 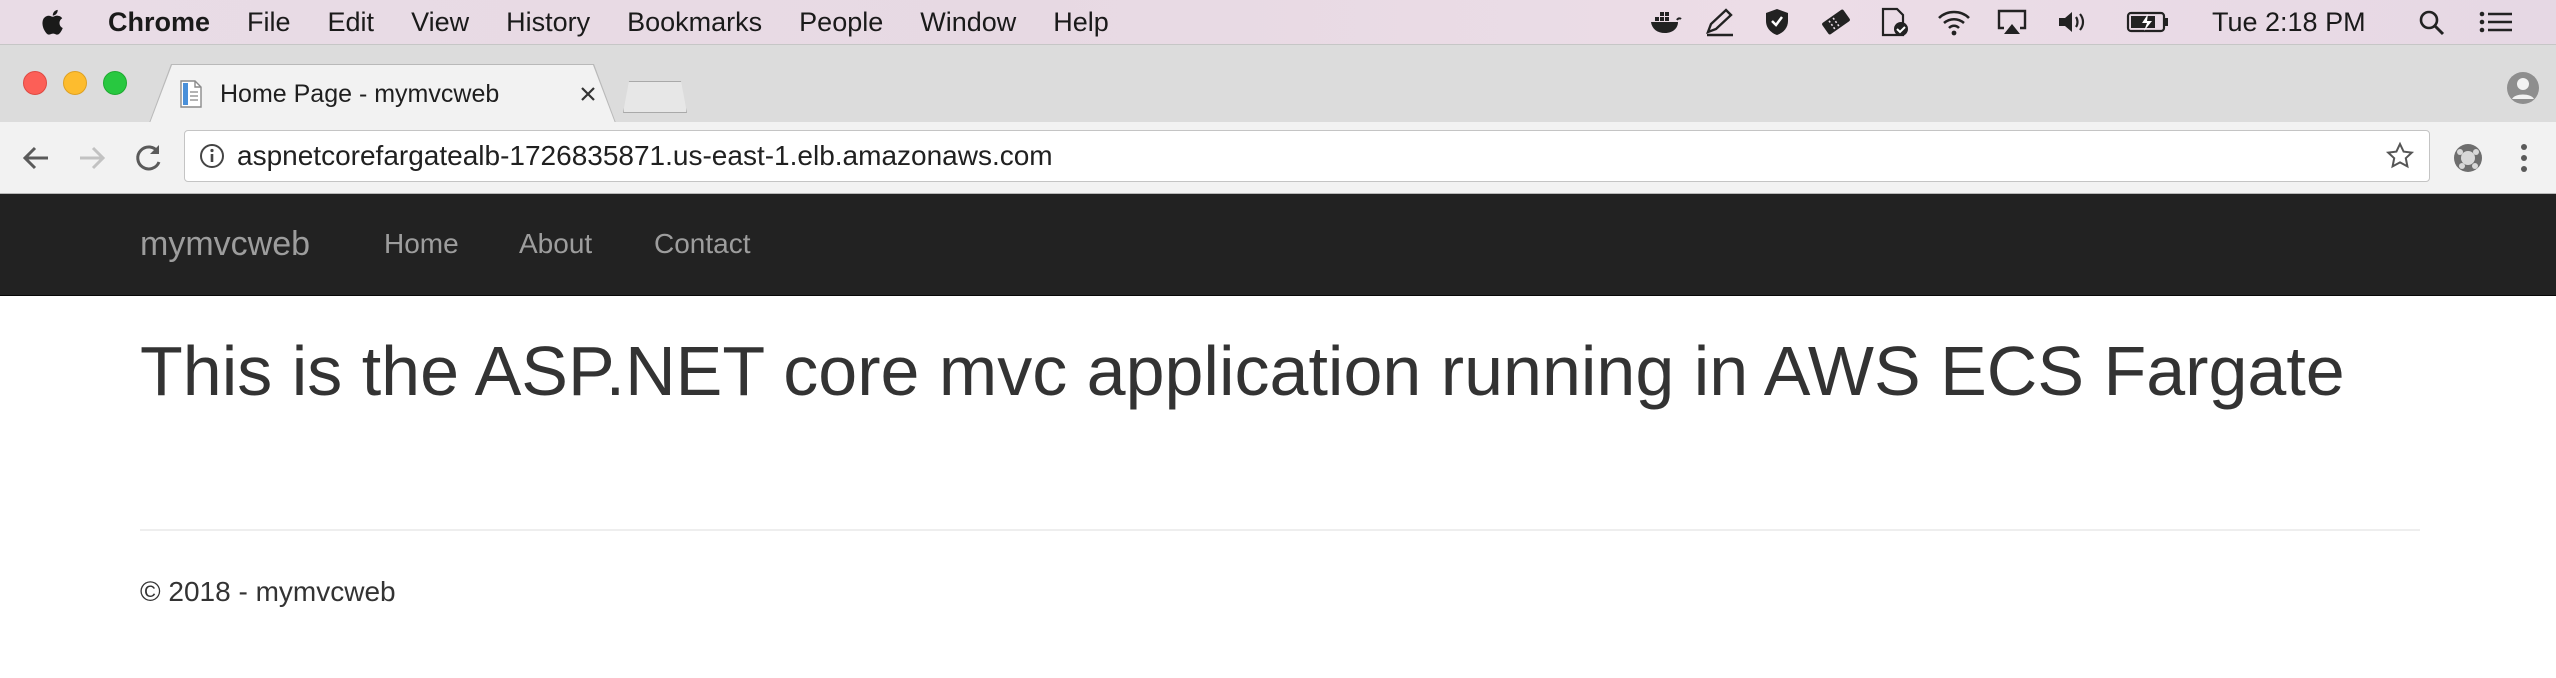 What do you see at coordinates (75, 83) in the screenshot?
I see `window-minimize-button` at bounding box center [75, 83].